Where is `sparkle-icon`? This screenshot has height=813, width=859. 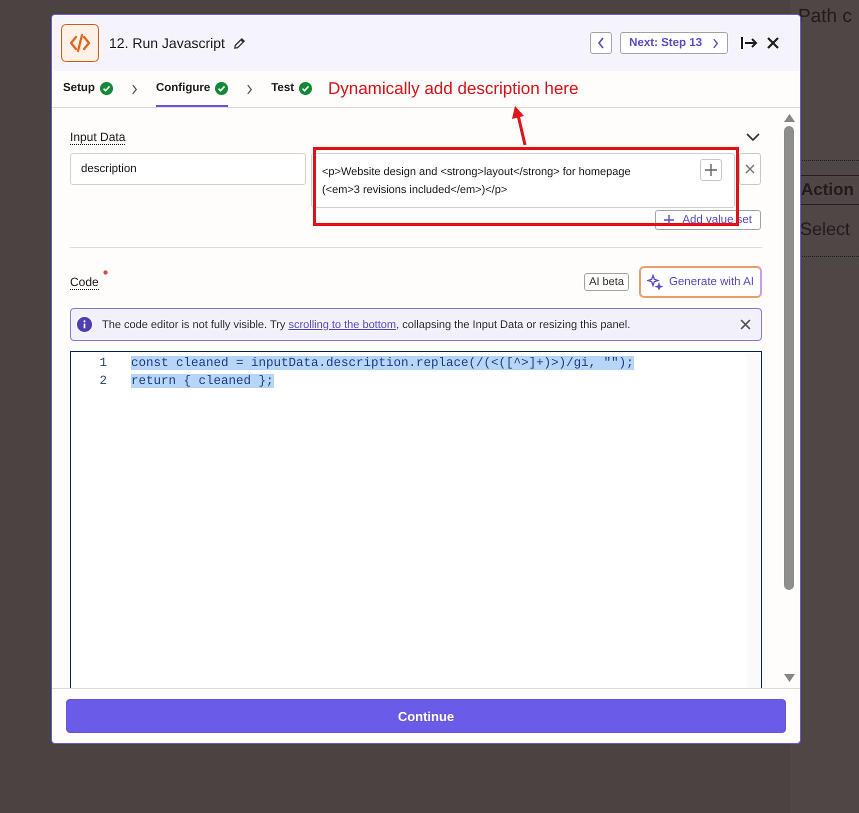
sparkle-icon is located at coordinates (654, 282).